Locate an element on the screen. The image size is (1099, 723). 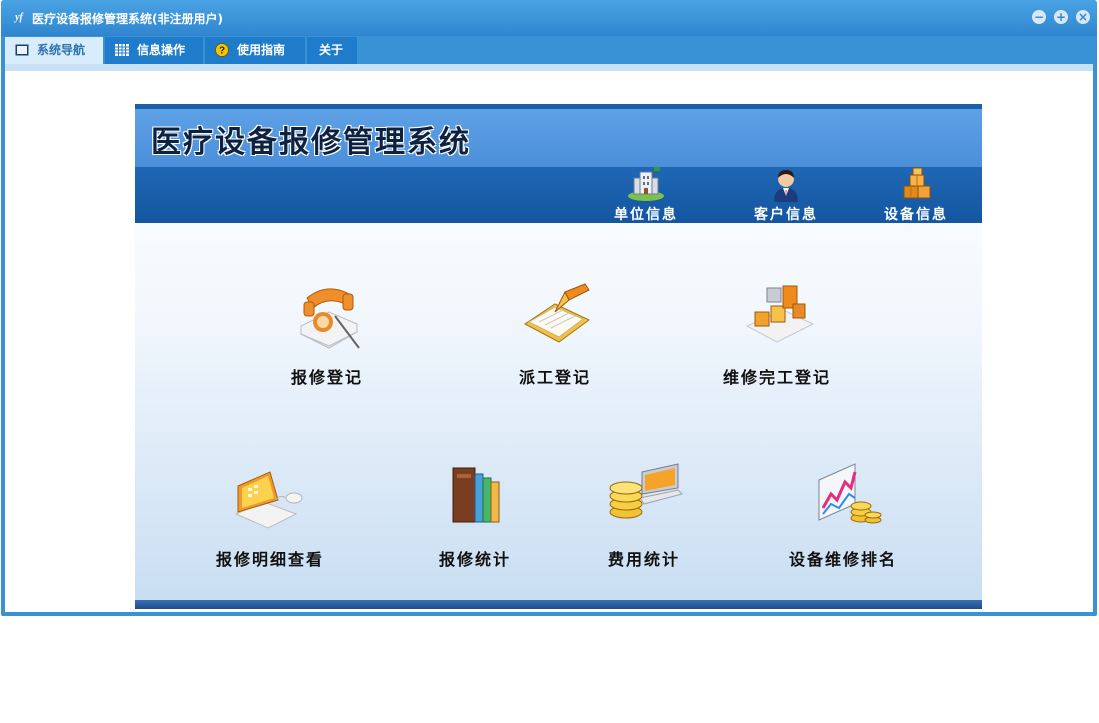
module-label: 费用统计 is located at coordinates (643, 559).